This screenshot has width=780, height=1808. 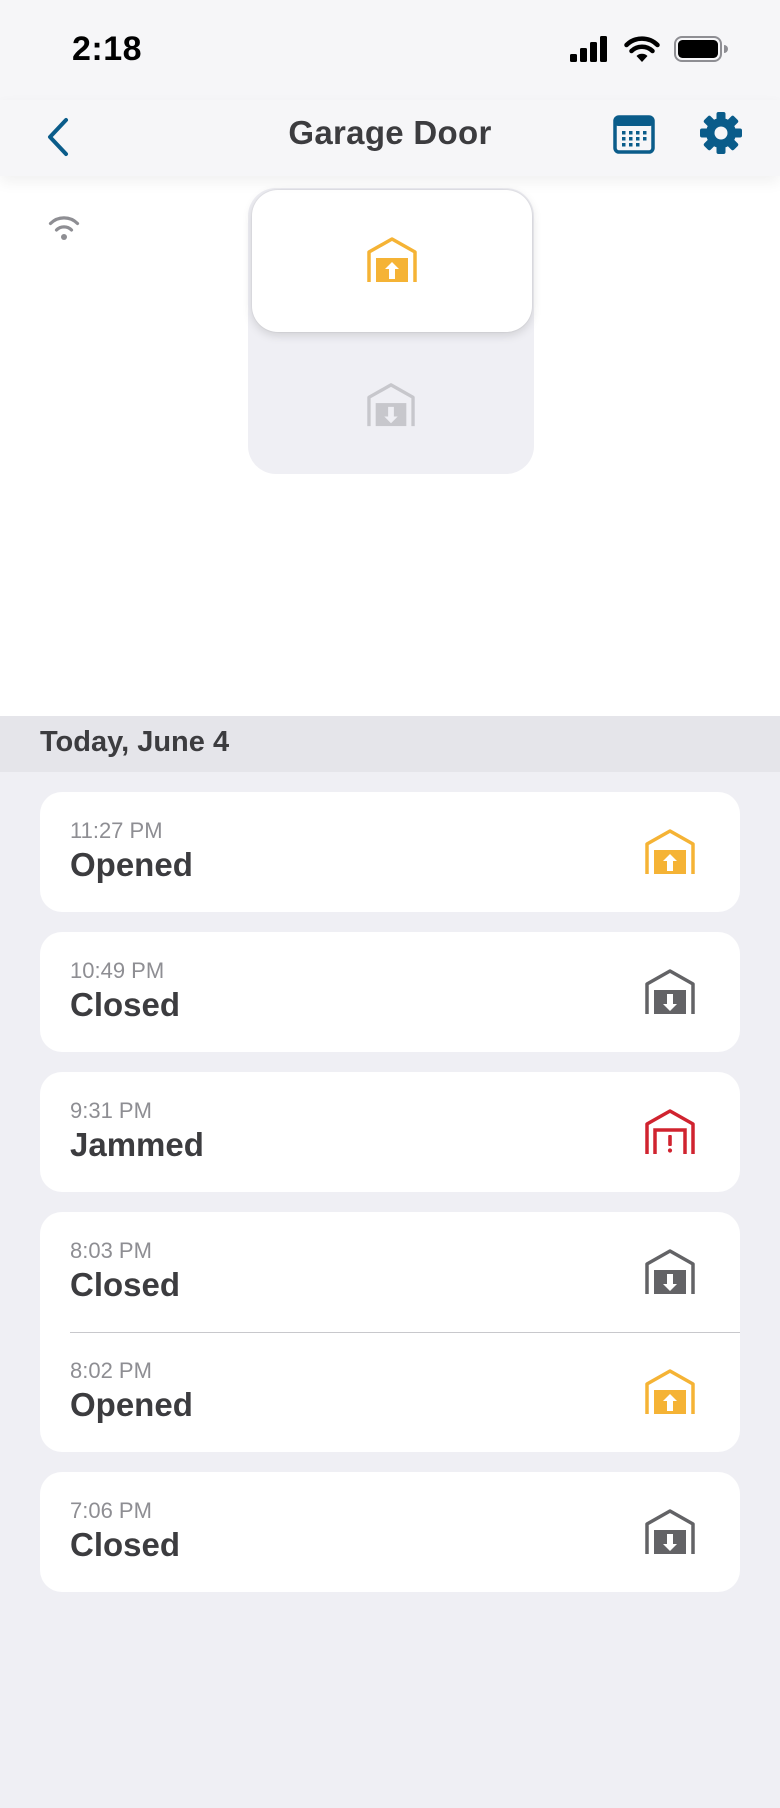 I want to click on wifi-icon, so click(x=64, y=228).